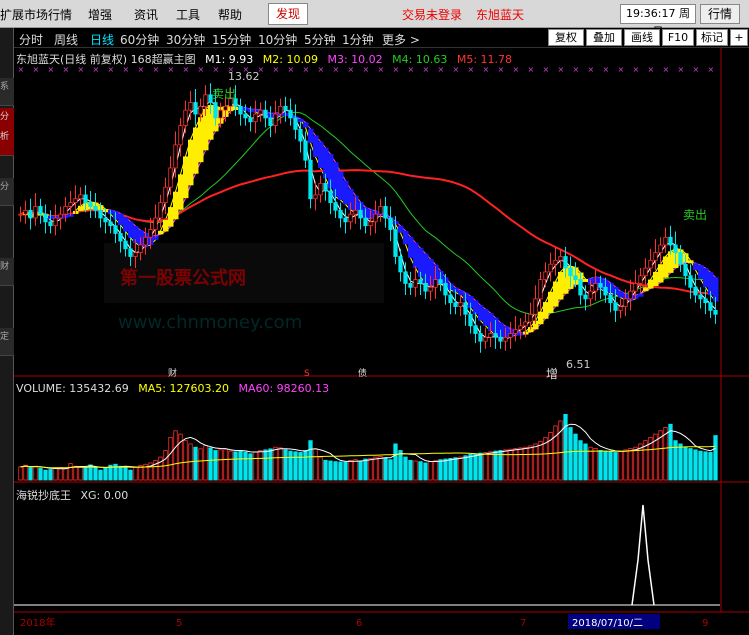 This screenshot has width=749, height=635. I want to click on event-label-2: S, so click(307, 374).